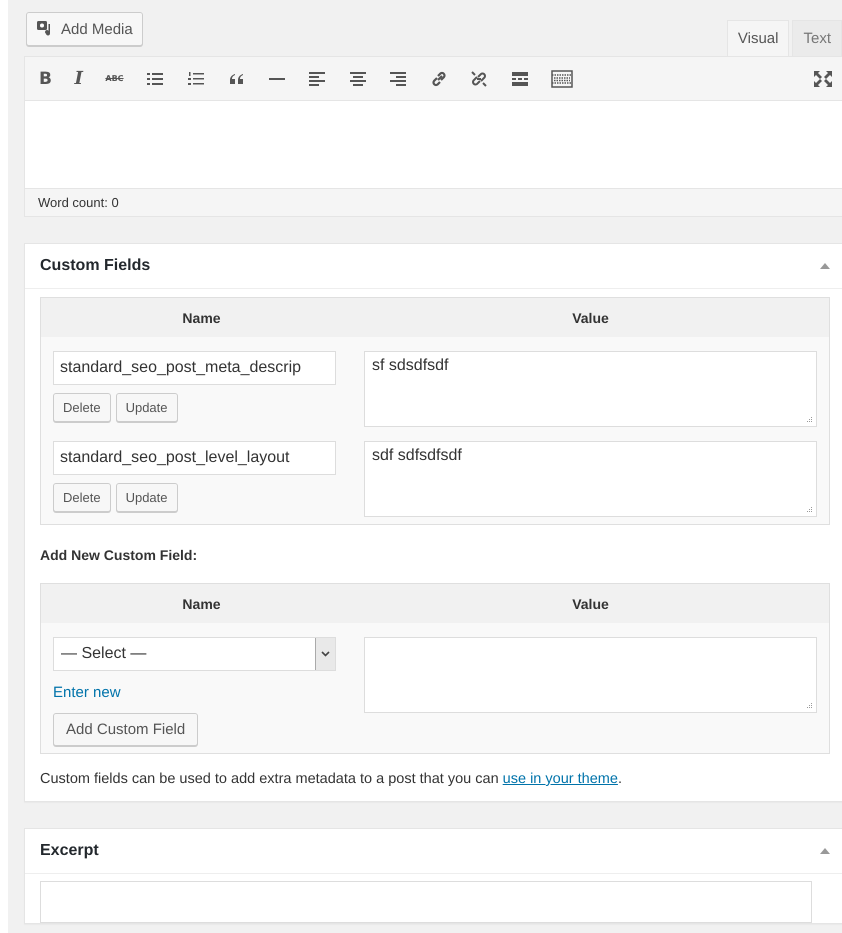 This screenshot has height=933, width=842. I want to click on fullscreen-icon, so click(823, 79).